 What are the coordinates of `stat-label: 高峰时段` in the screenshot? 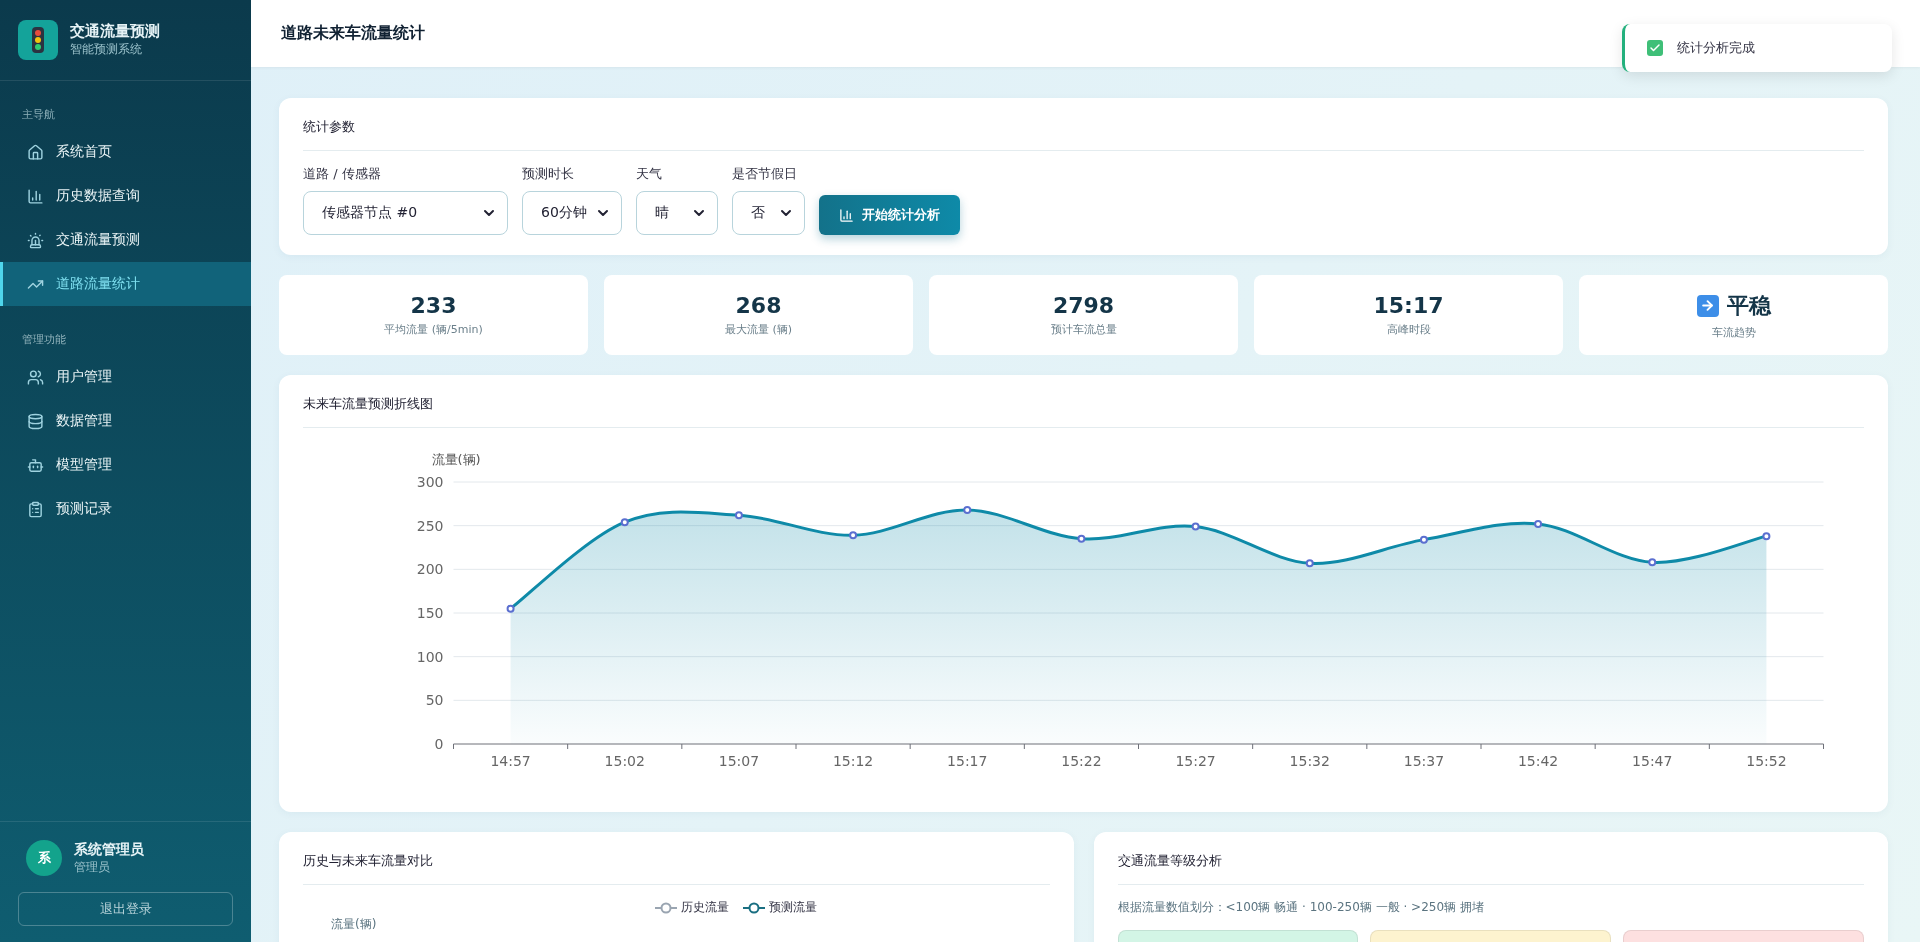 It's located at (1408, 329).